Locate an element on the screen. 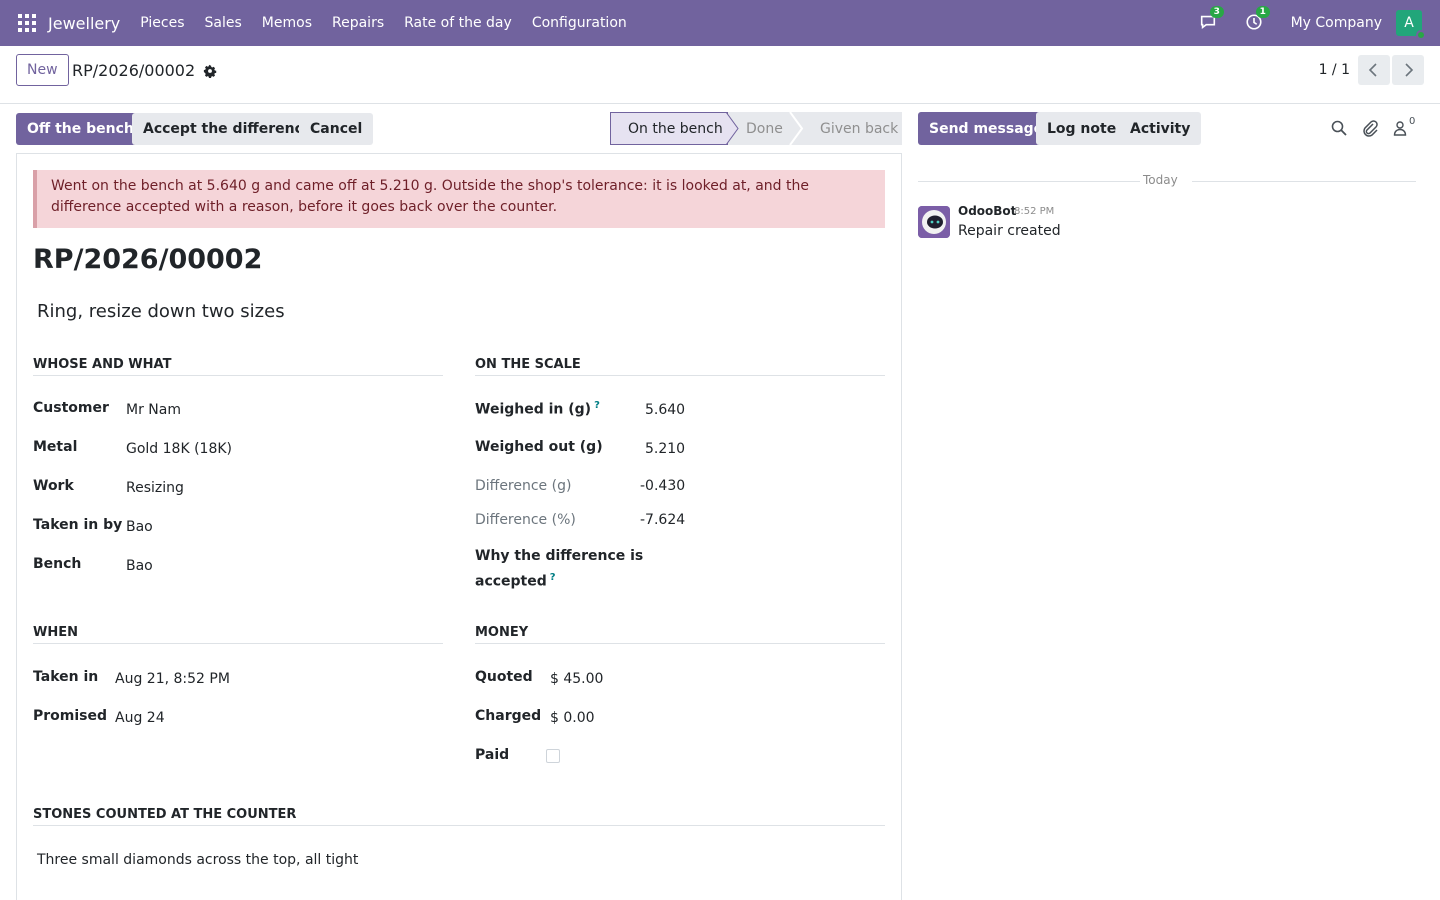 The image size is (1440, 900). day-separator-label: Today is located at coordinates (1160, 180).